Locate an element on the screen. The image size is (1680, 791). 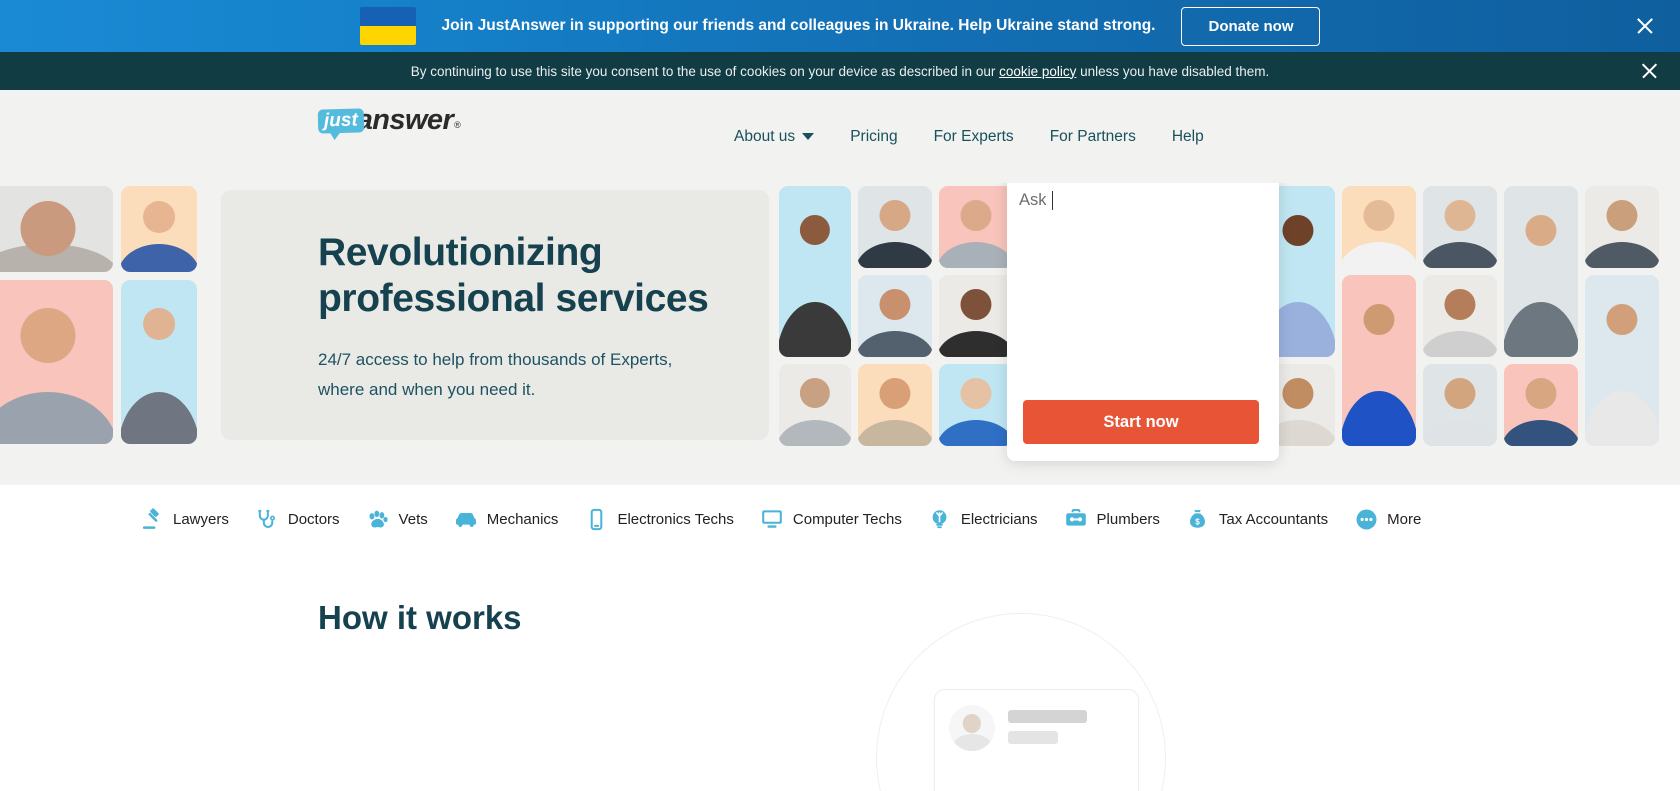
nav-item-about-us: About us is located at coordinates (774, 137).